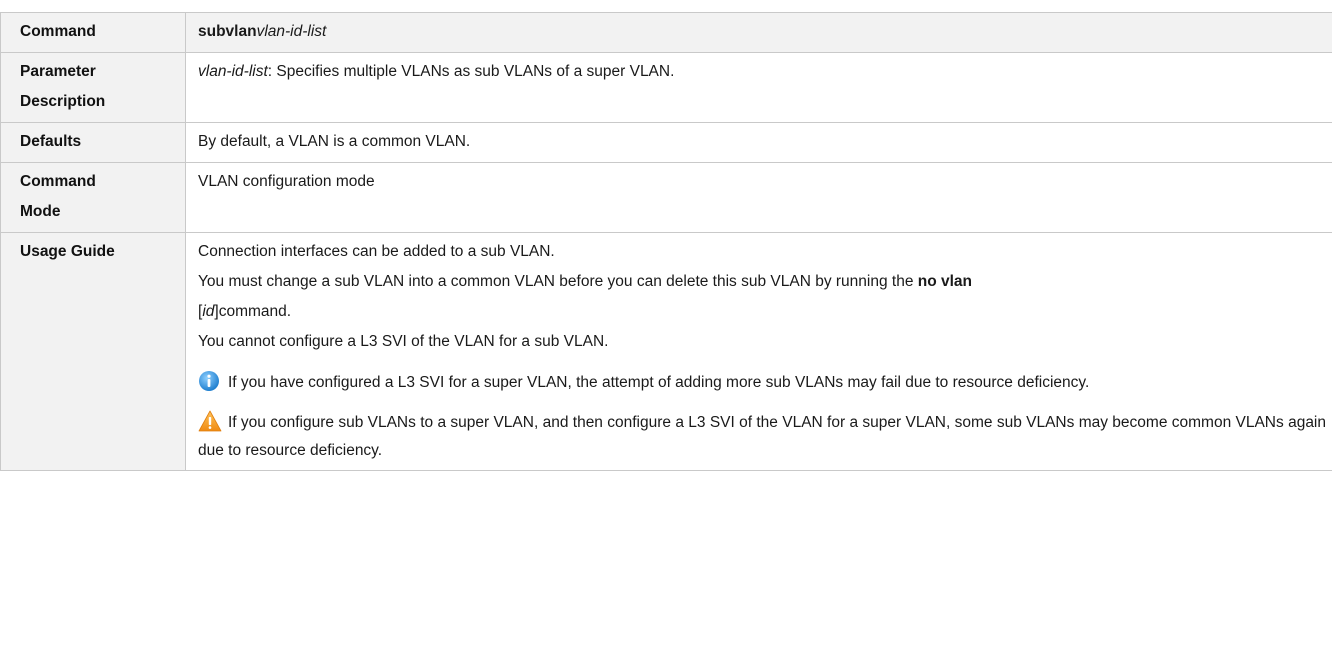 The image size is (1332, 656). I want to click on row-command: Command subvlanvlan-id-list, so click(666, 32).